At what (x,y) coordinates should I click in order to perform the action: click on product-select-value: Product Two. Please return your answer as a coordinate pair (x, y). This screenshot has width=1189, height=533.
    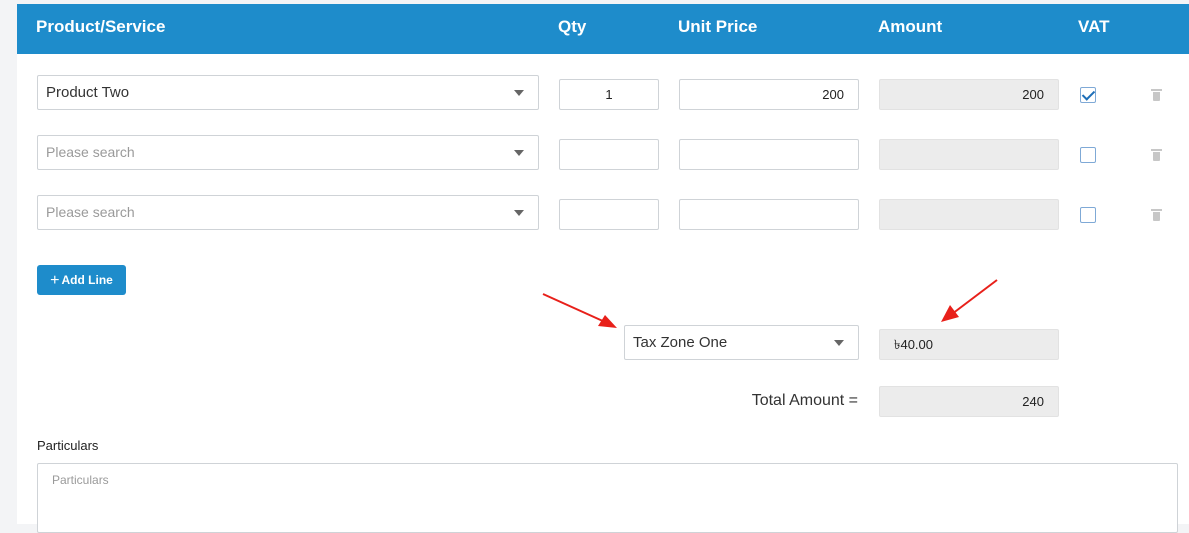
    Looking at the image, I should click on (88, 92).